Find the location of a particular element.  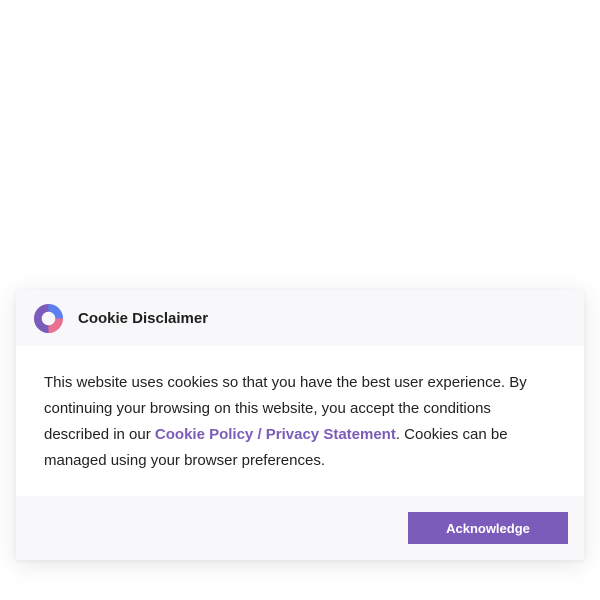

dialog-title: Cookie Disclaimer is located at coordinates (143, 318).